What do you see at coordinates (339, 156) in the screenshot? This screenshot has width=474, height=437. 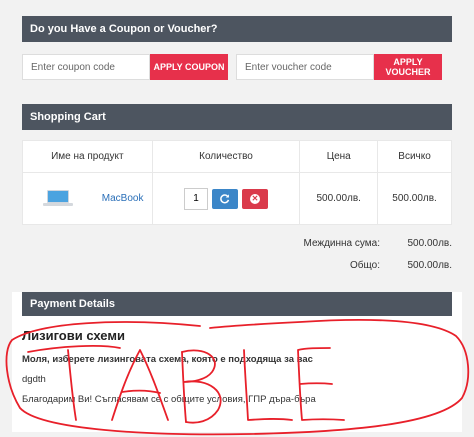 I see `column-header-price: Цена` at bounding box center [339, 156].